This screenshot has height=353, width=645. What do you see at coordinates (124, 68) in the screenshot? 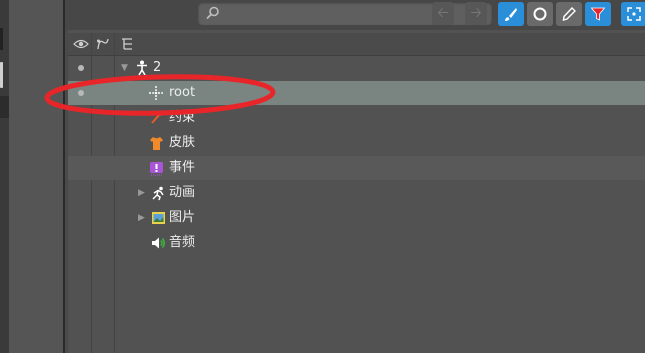
I see `expand-arrow-icon: ▼` at bounding box center [124, 68].